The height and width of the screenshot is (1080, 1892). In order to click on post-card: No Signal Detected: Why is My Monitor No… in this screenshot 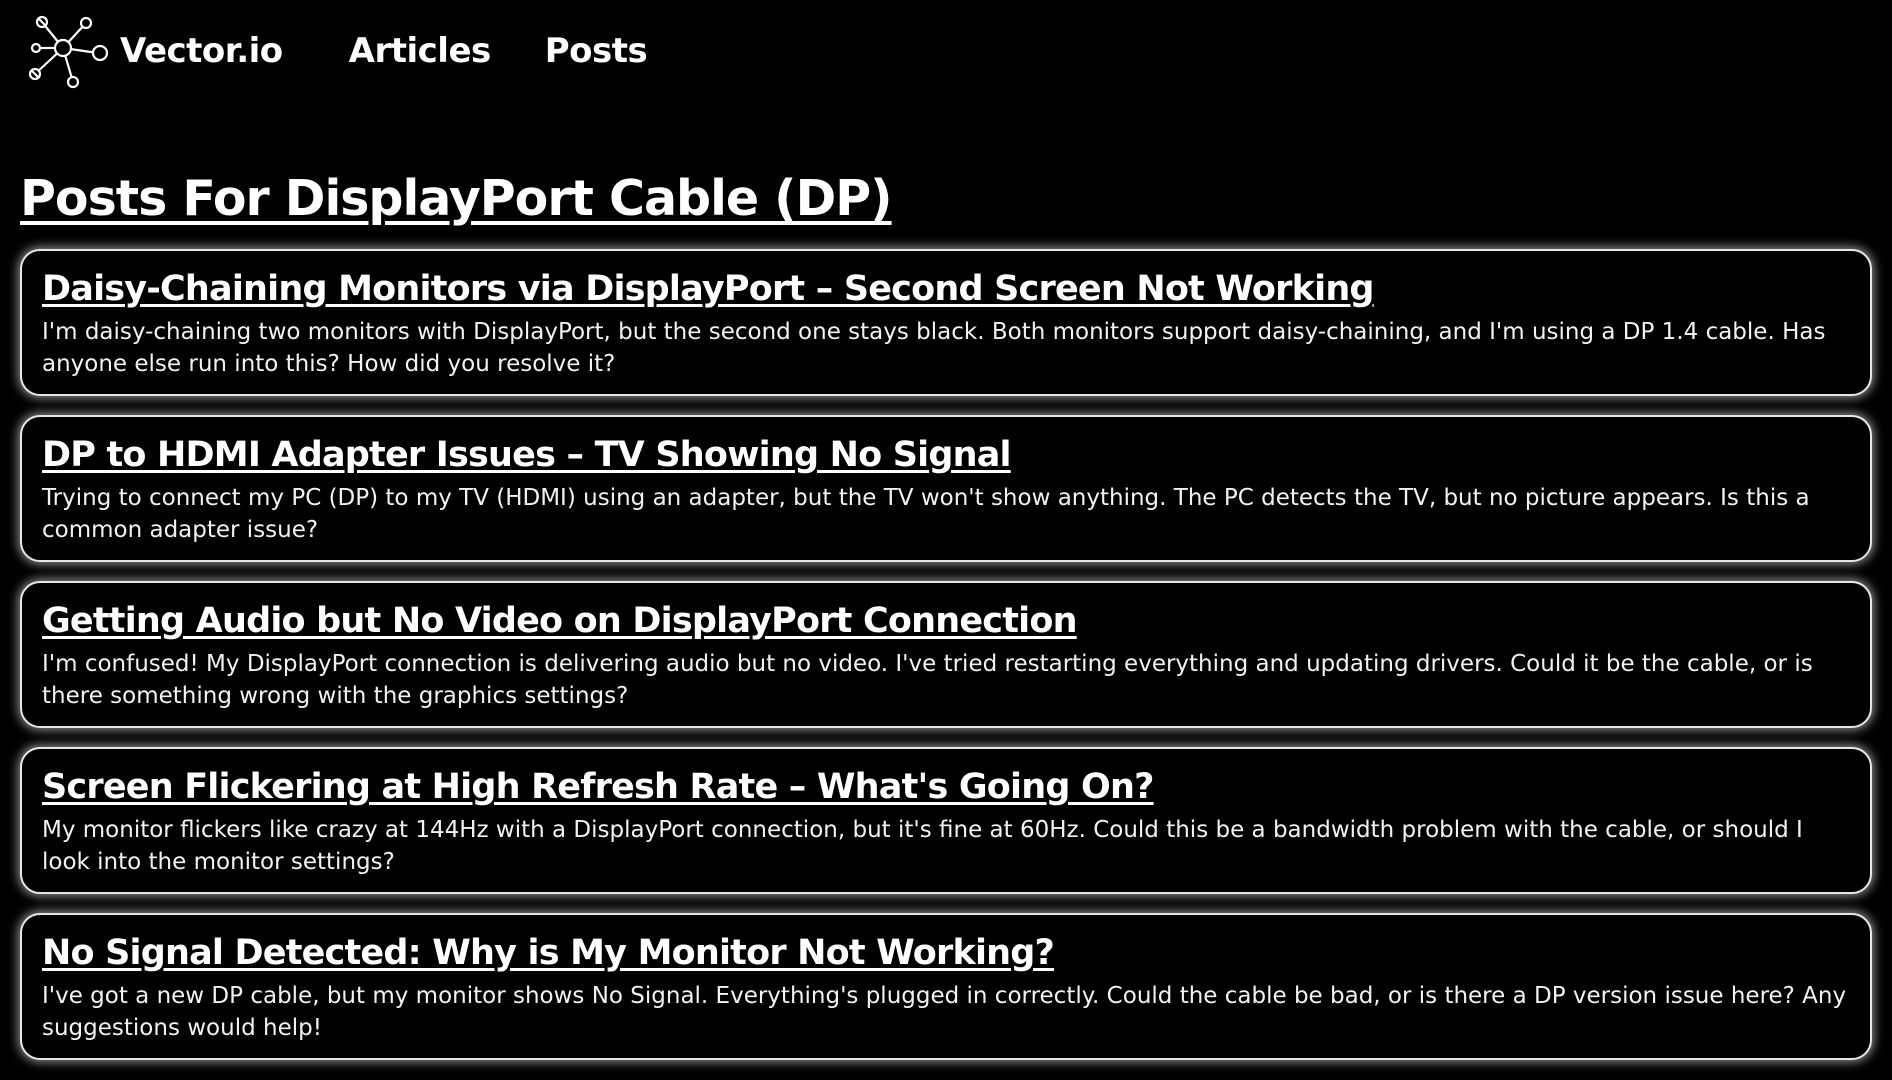, I will do `click(946, 986)`.